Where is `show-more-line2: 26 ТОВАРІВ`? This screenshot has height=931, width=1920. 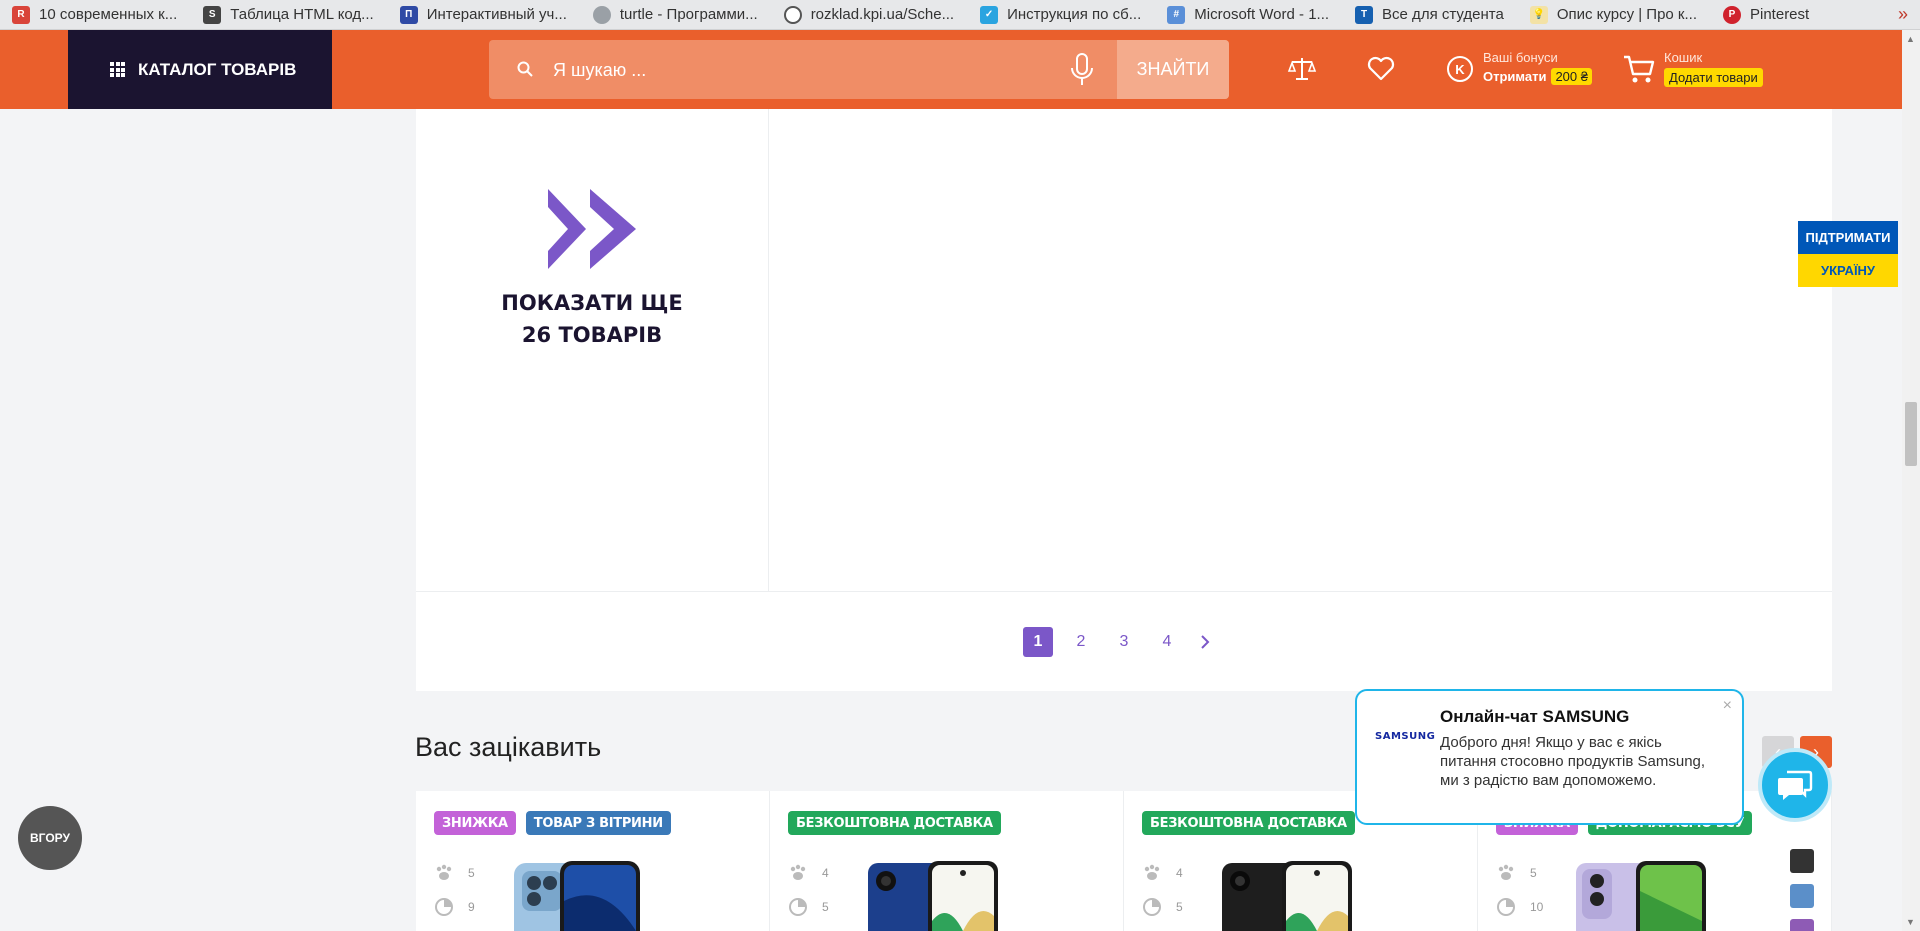
show-more-line2: 26 ТОВАРІВ is located at coordinates (592, 335).